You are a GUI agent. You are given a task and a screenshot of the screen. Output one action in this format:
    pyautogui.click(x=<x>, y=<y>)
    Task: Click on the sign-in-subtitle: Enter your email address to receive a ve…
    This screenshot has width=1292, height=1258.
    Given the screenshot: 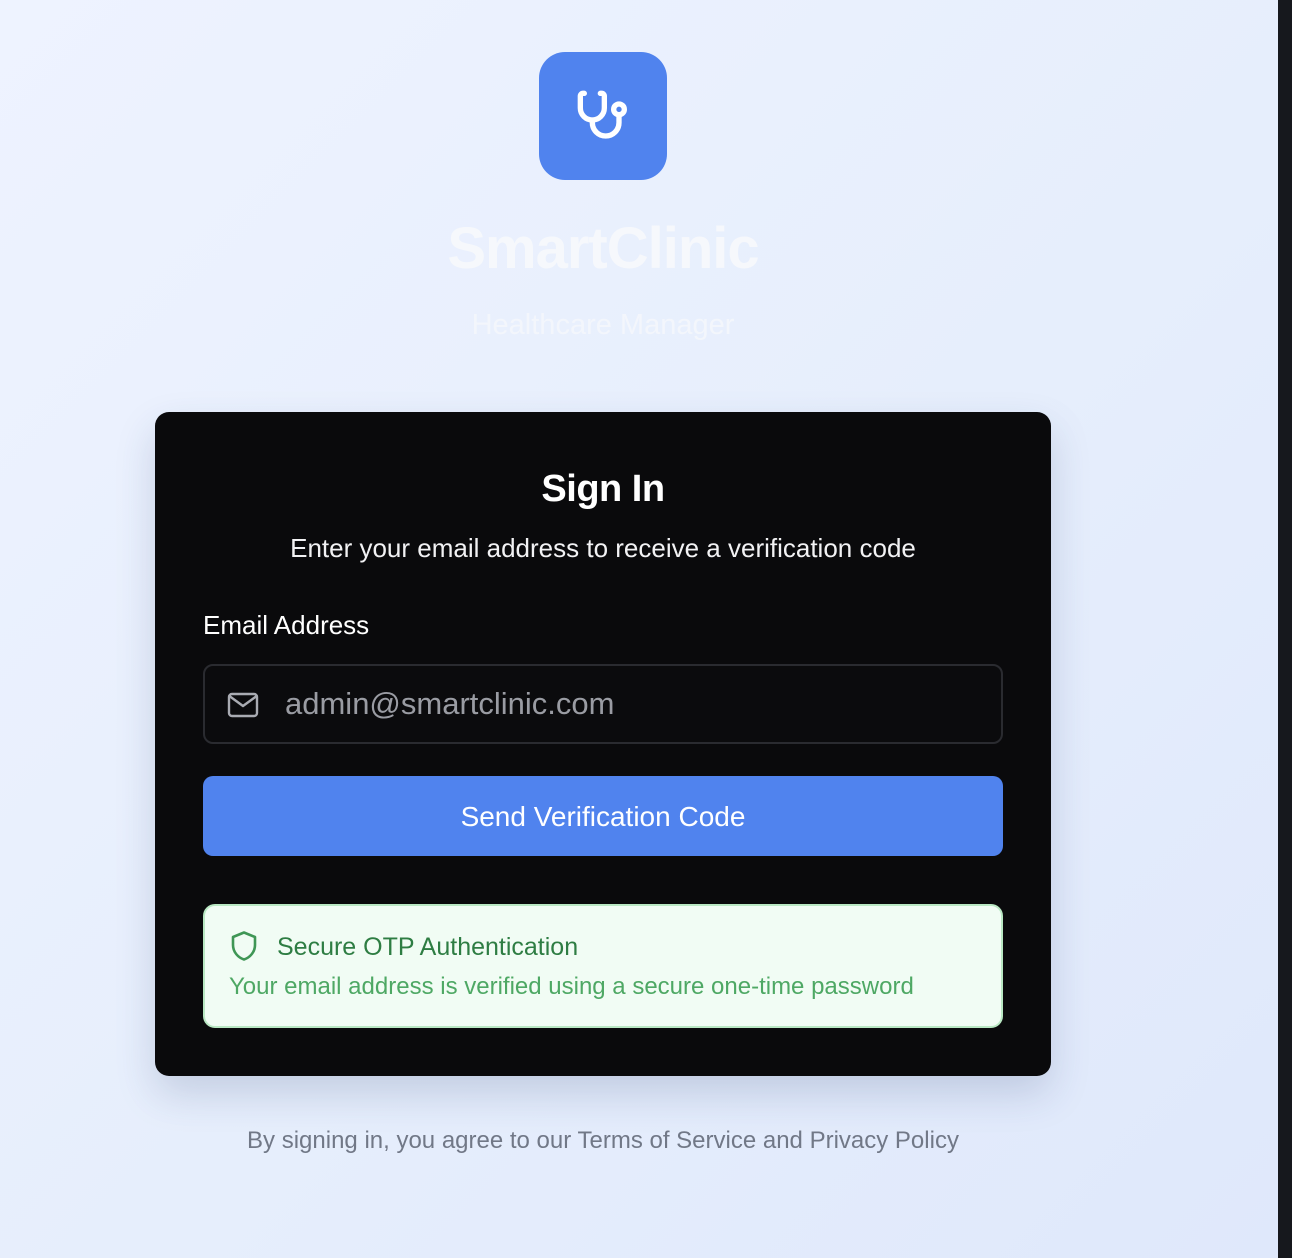 What is the action you would take?
    pyautogui.click(x=603, y=548)
    